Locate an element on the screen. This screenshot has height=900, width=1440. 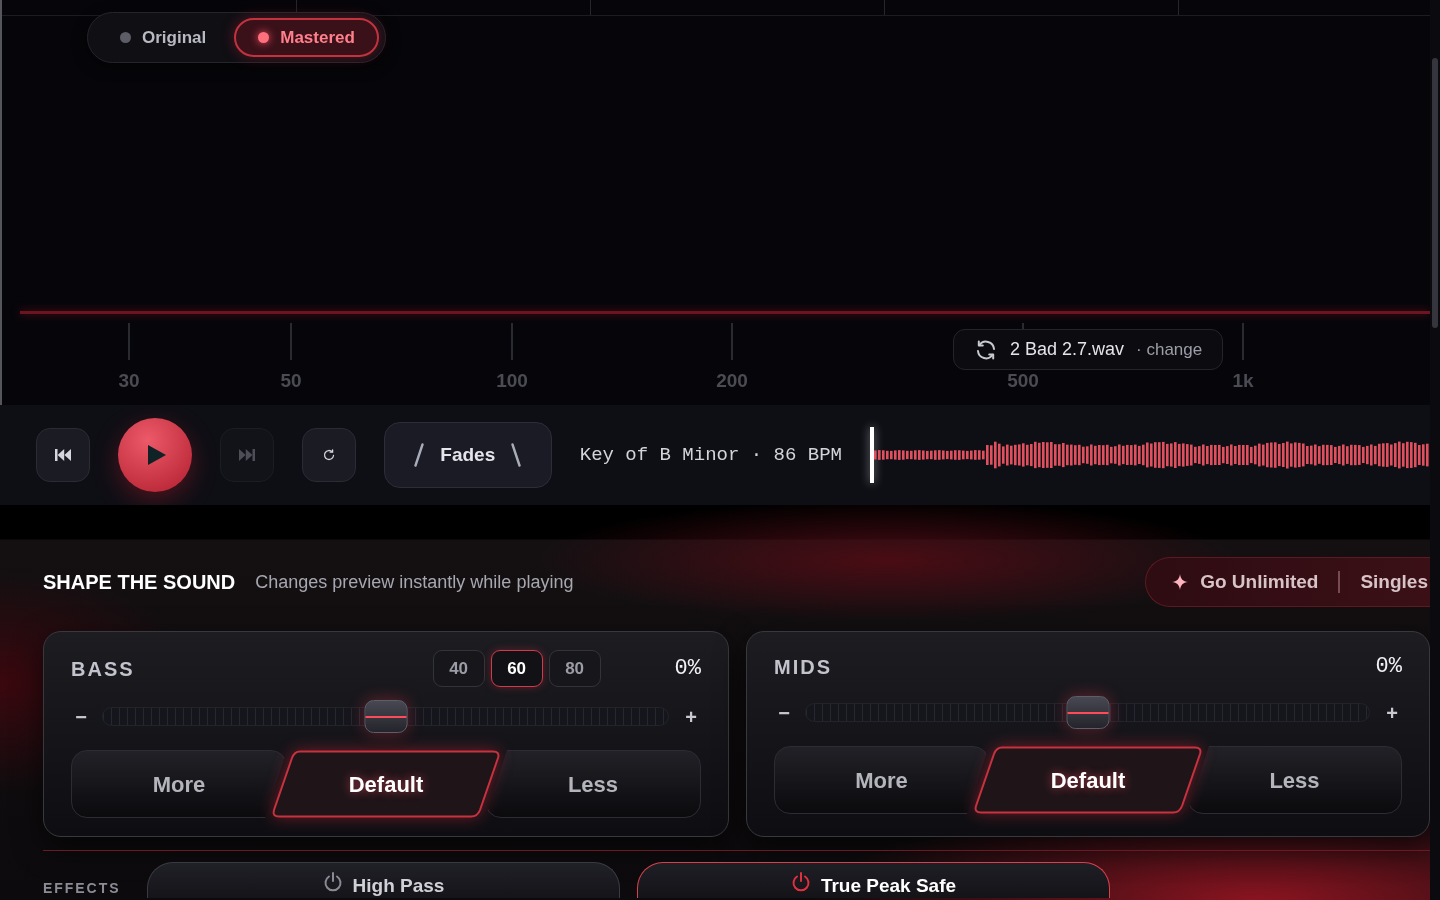
change-link: · change is located at coordinates (1169, 349).